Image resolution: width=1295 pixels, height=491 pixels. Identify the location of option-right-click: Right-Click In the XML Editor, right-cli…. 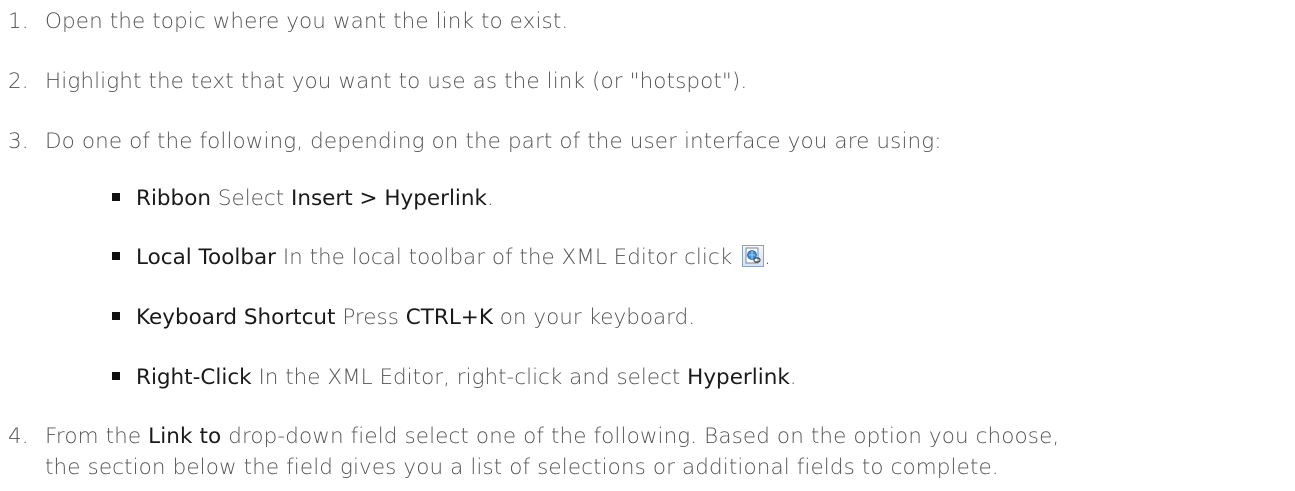
(454, 378).